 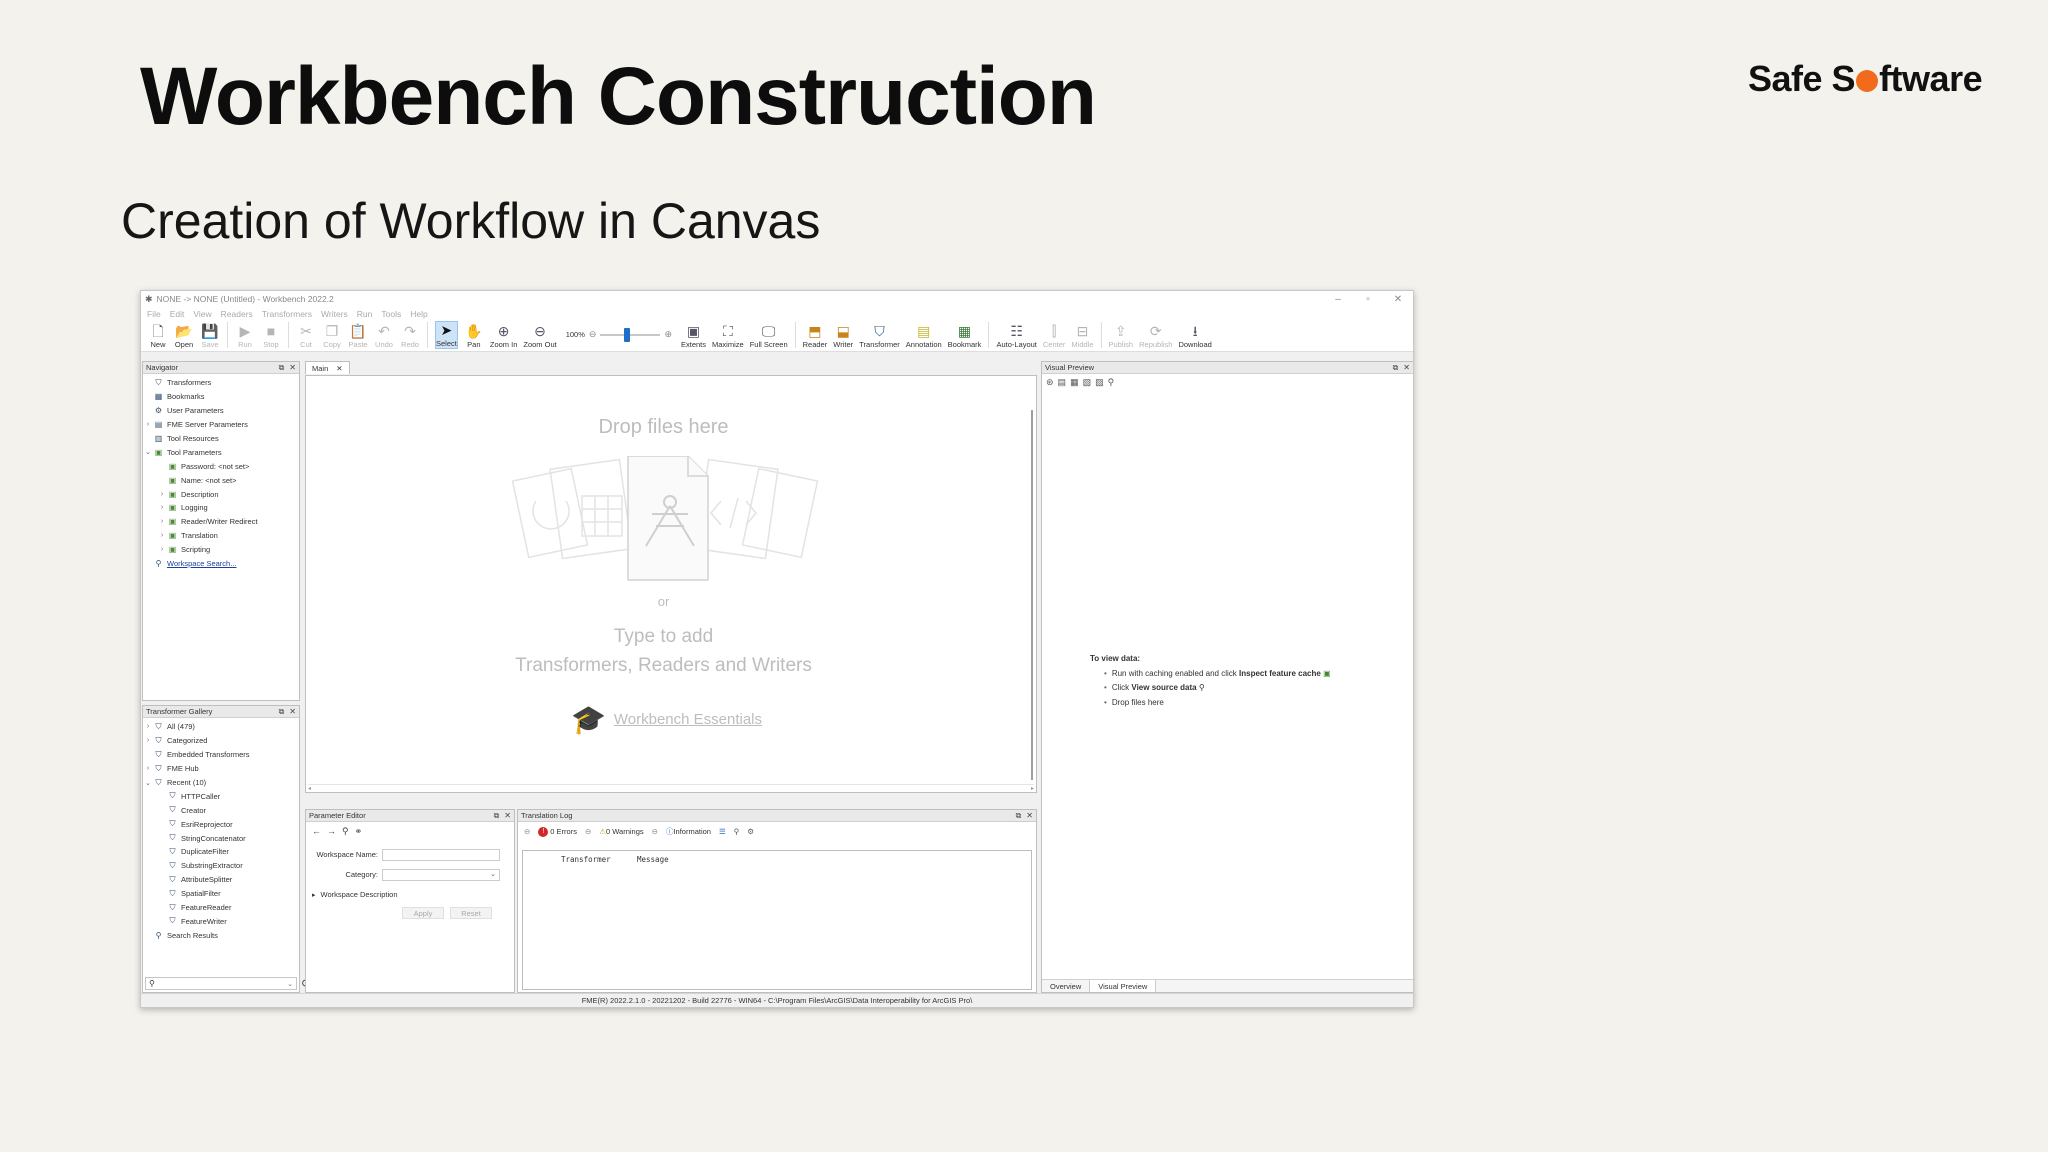 What do you see at coordinates (221, 894) in the screenshot?
I see `gallery-item-spatialfilter: ⛉ SpatialFilter` at bounding box center [221, 894].